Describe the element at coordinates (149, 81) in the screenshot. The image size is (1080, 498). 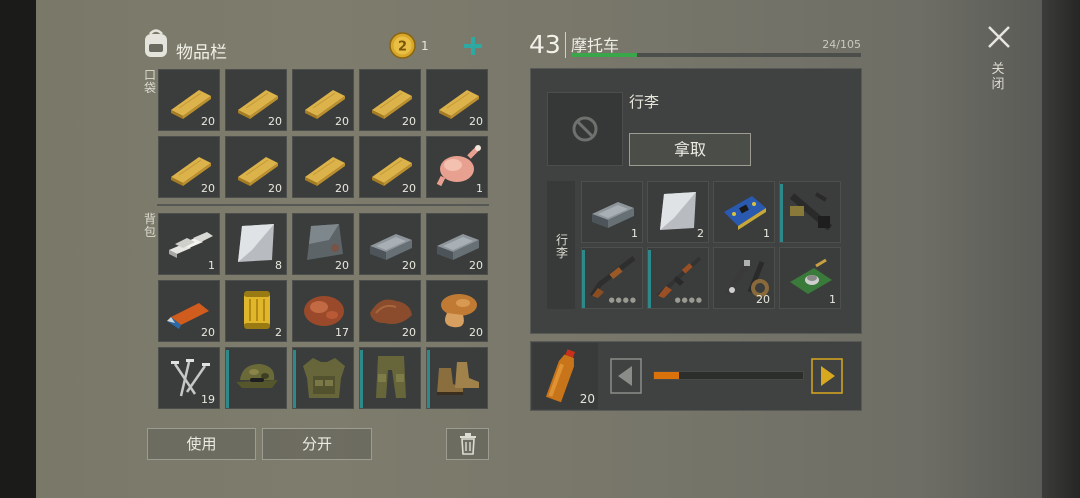
I see `pocket-label: 口袋` at that location.